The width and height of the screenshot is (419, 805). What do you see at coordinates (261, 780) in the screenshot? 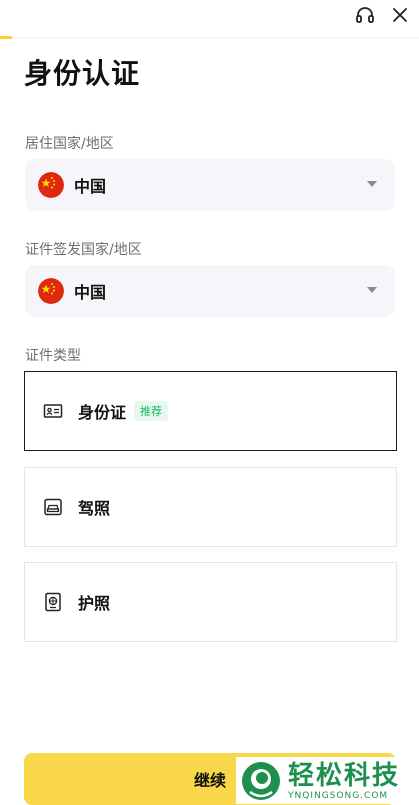
I see `watermark-logo-icon` at bounding box center [261, 780].